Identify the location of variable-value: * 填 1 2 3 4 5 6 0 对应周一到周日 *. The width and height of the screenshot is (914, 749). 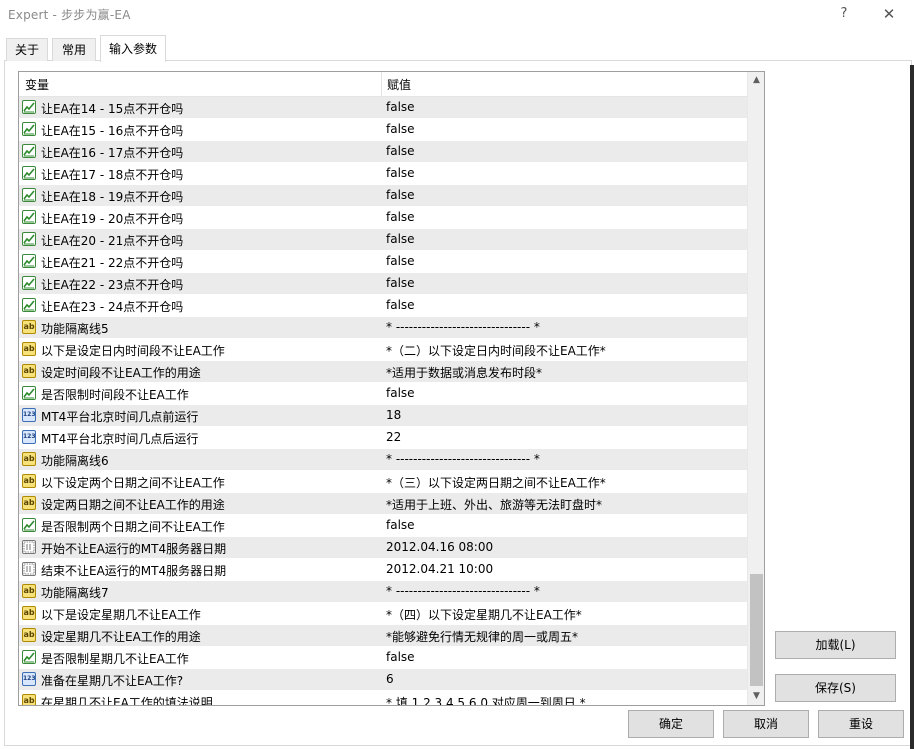
(486, 699).